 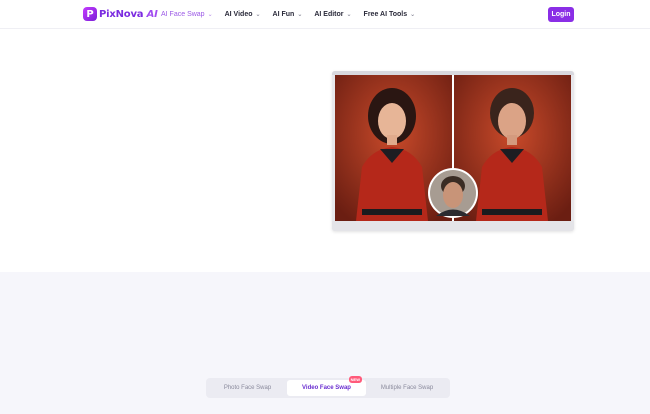 What do you see at coordinates (183, 14) in the screenshot?
I see `nav-item-label: AI Face Swap` at bounding box center [183, 14].